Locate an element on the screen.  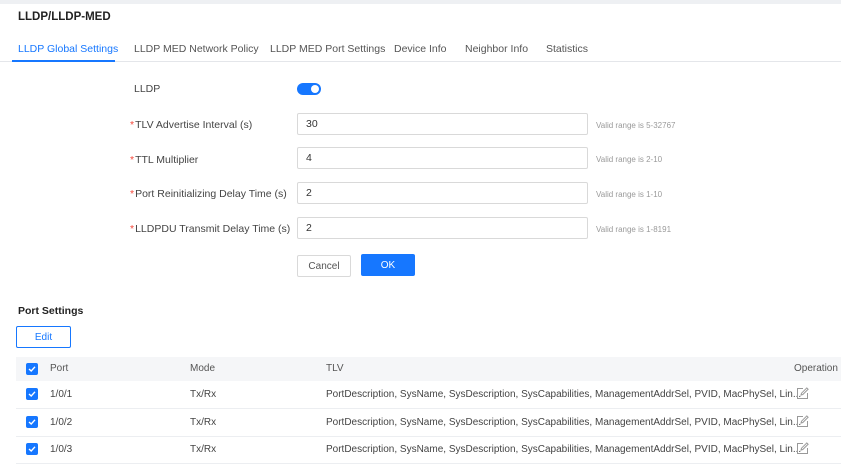
port-reinit-delay-label: *Port Reinitializing Delay Time (s) is located at coordinates (208, 194).